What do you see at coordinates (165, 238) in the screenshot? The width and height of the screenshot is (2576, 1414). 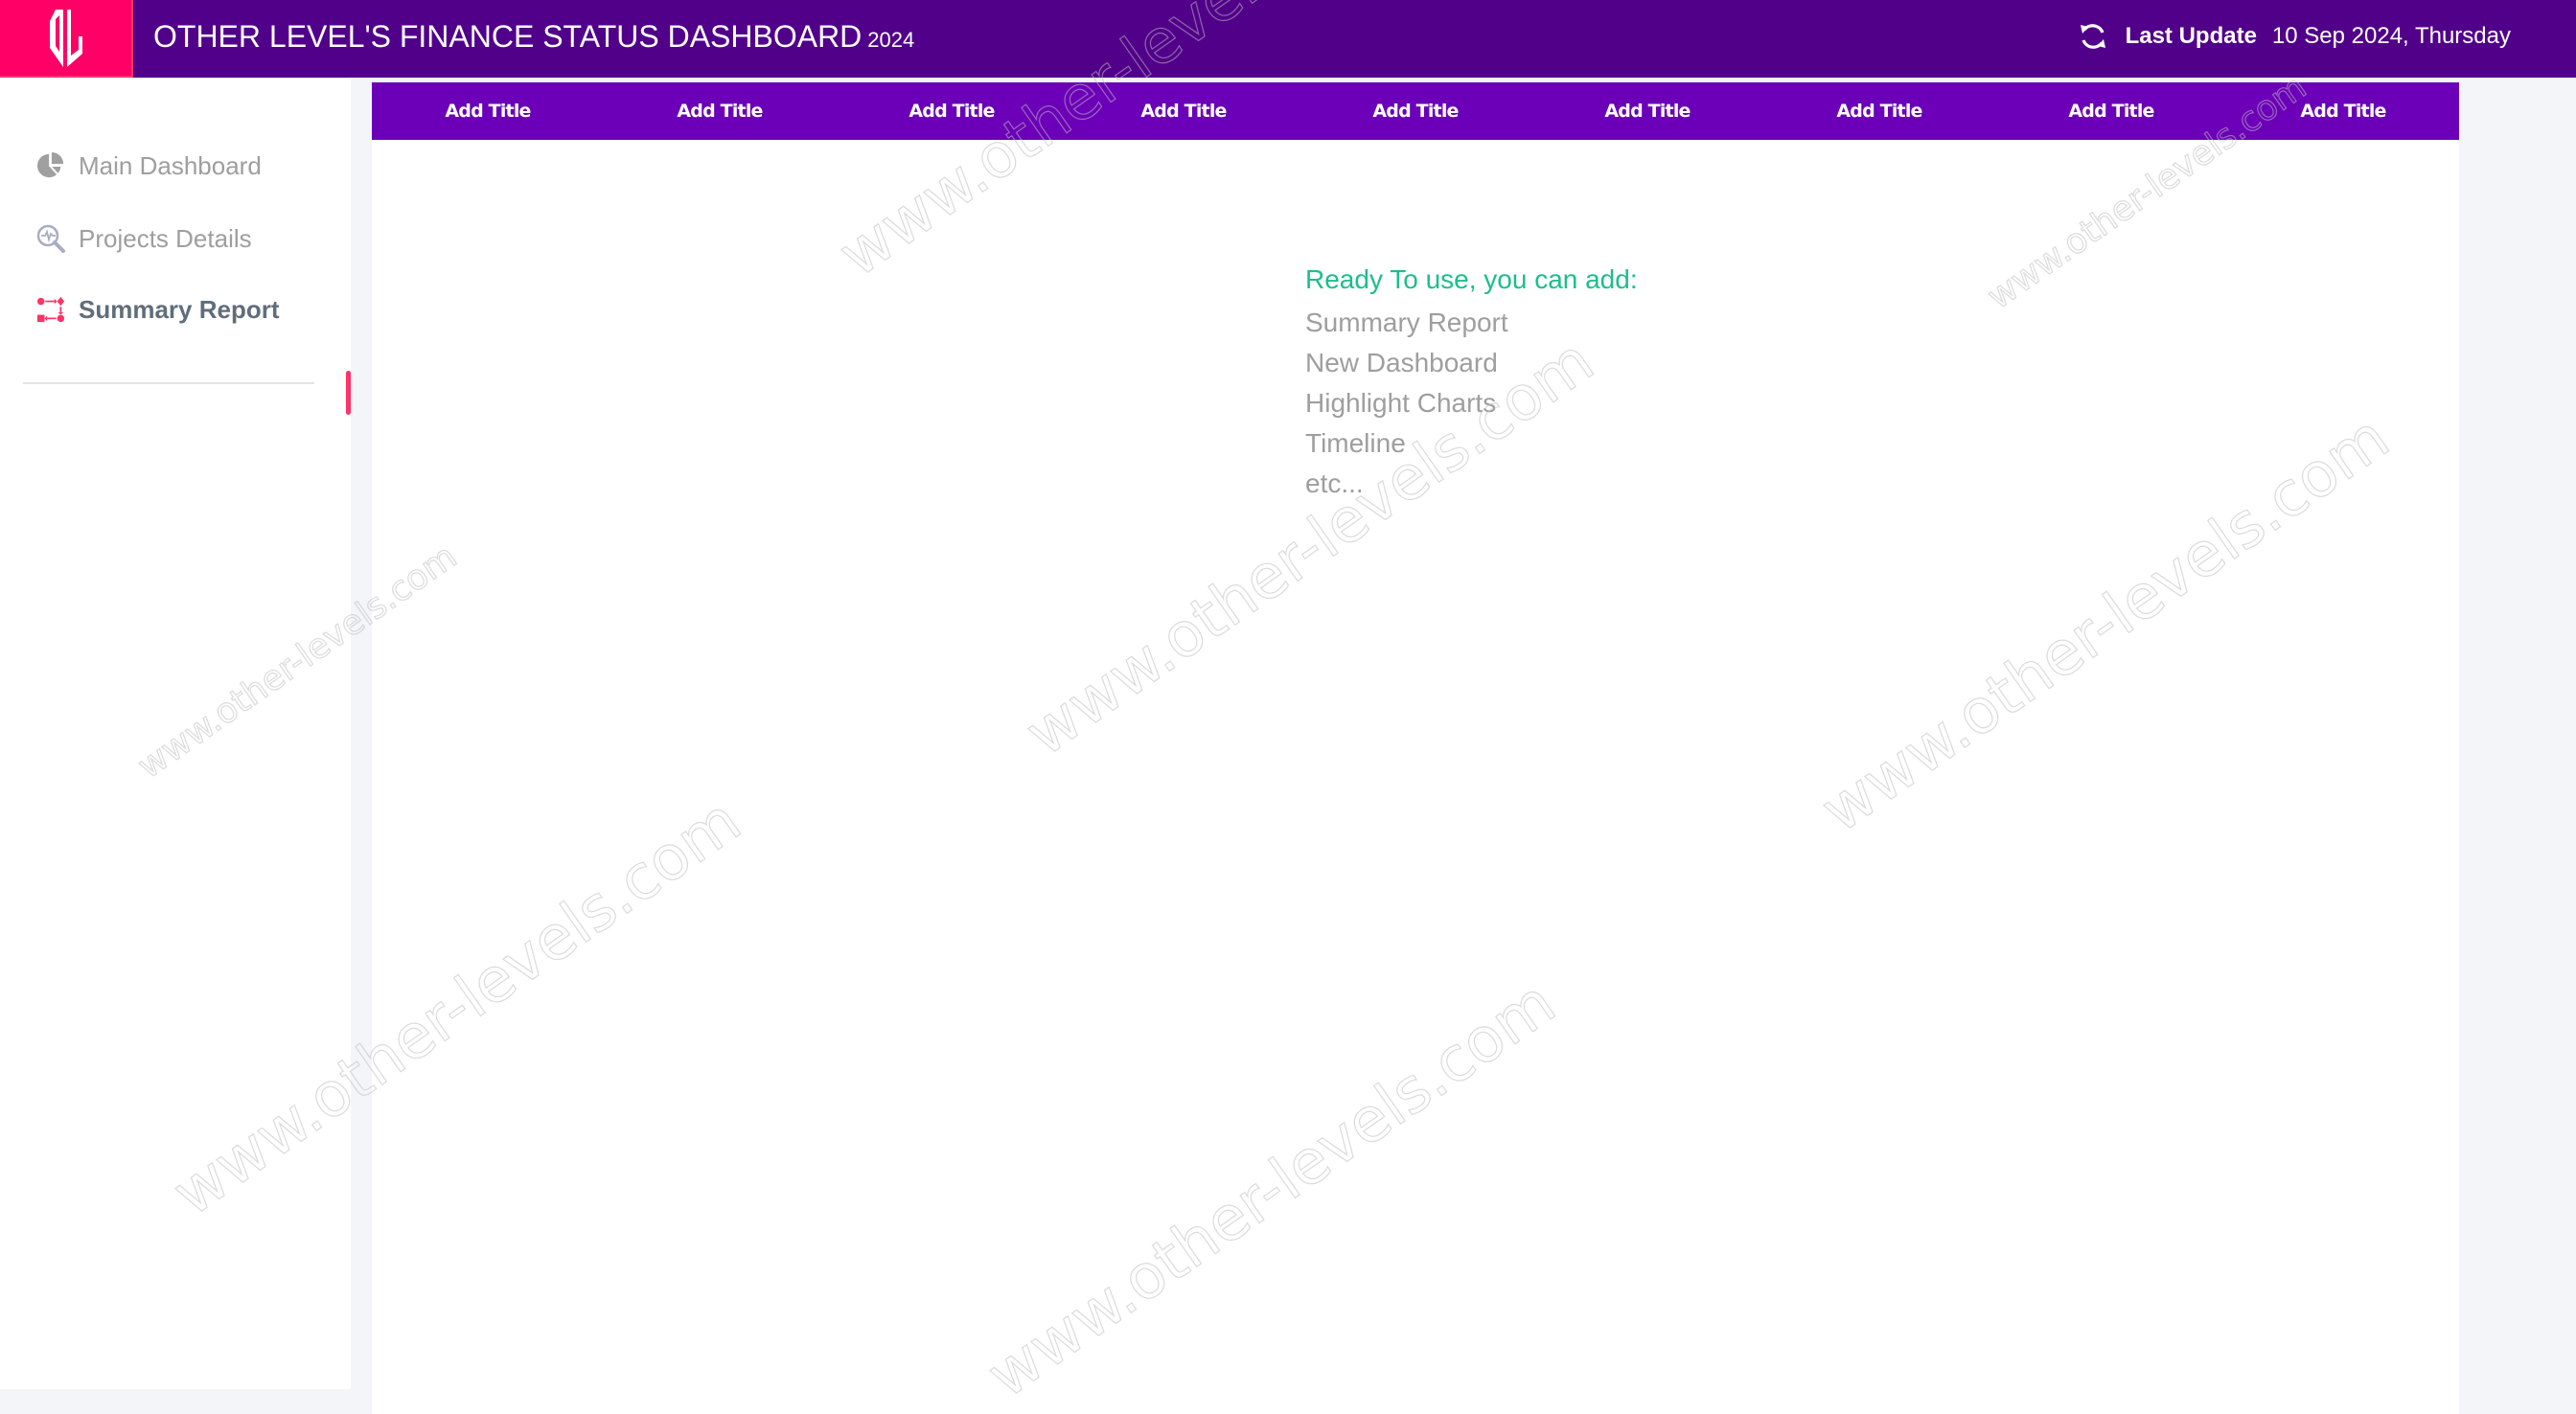 I see `sidebar-item-label: Projects Details` at bounding box center [165, 238].